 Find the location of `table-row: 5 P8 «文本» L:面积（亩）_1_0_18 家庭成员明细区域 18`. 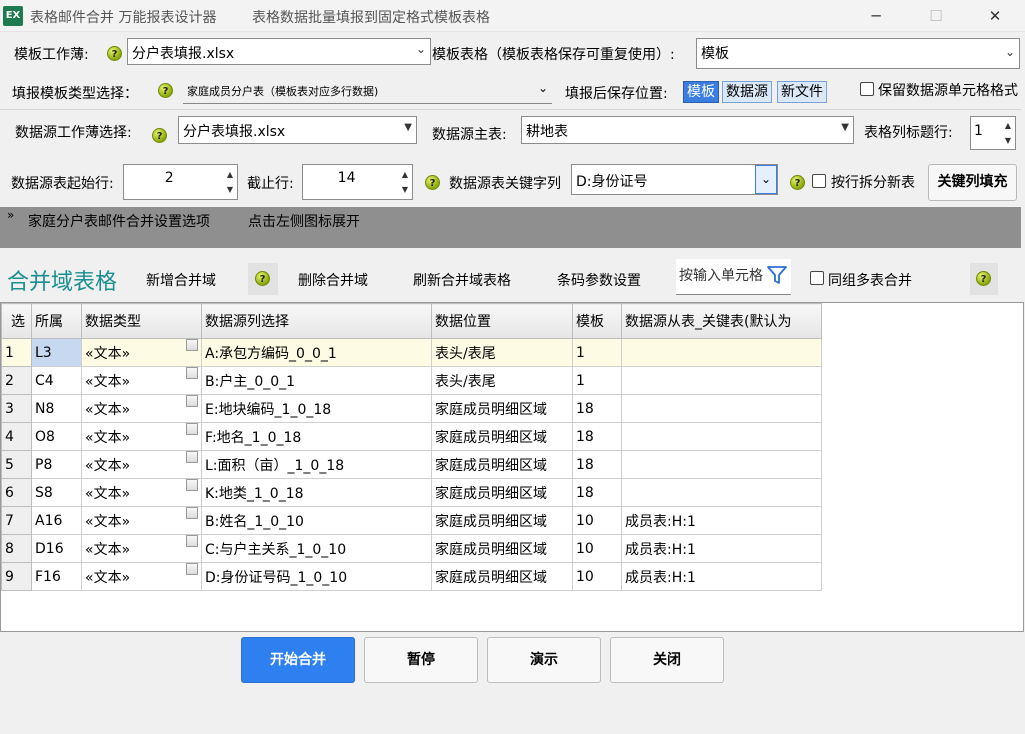

table-row: 5 P8 «文本» L:面积（亩）_1_0_18 家庭成员明细区域 18 is located at coordinates (411, 464).